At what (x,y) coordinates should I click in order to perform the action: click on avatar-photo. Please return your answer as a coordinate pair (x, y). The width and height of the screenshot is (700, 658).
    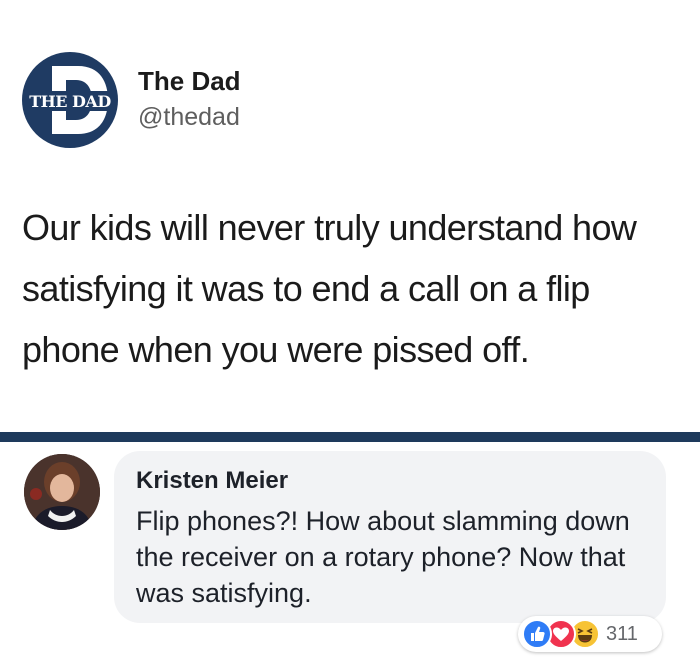
    Looking at the image, I should click on (62, 492).